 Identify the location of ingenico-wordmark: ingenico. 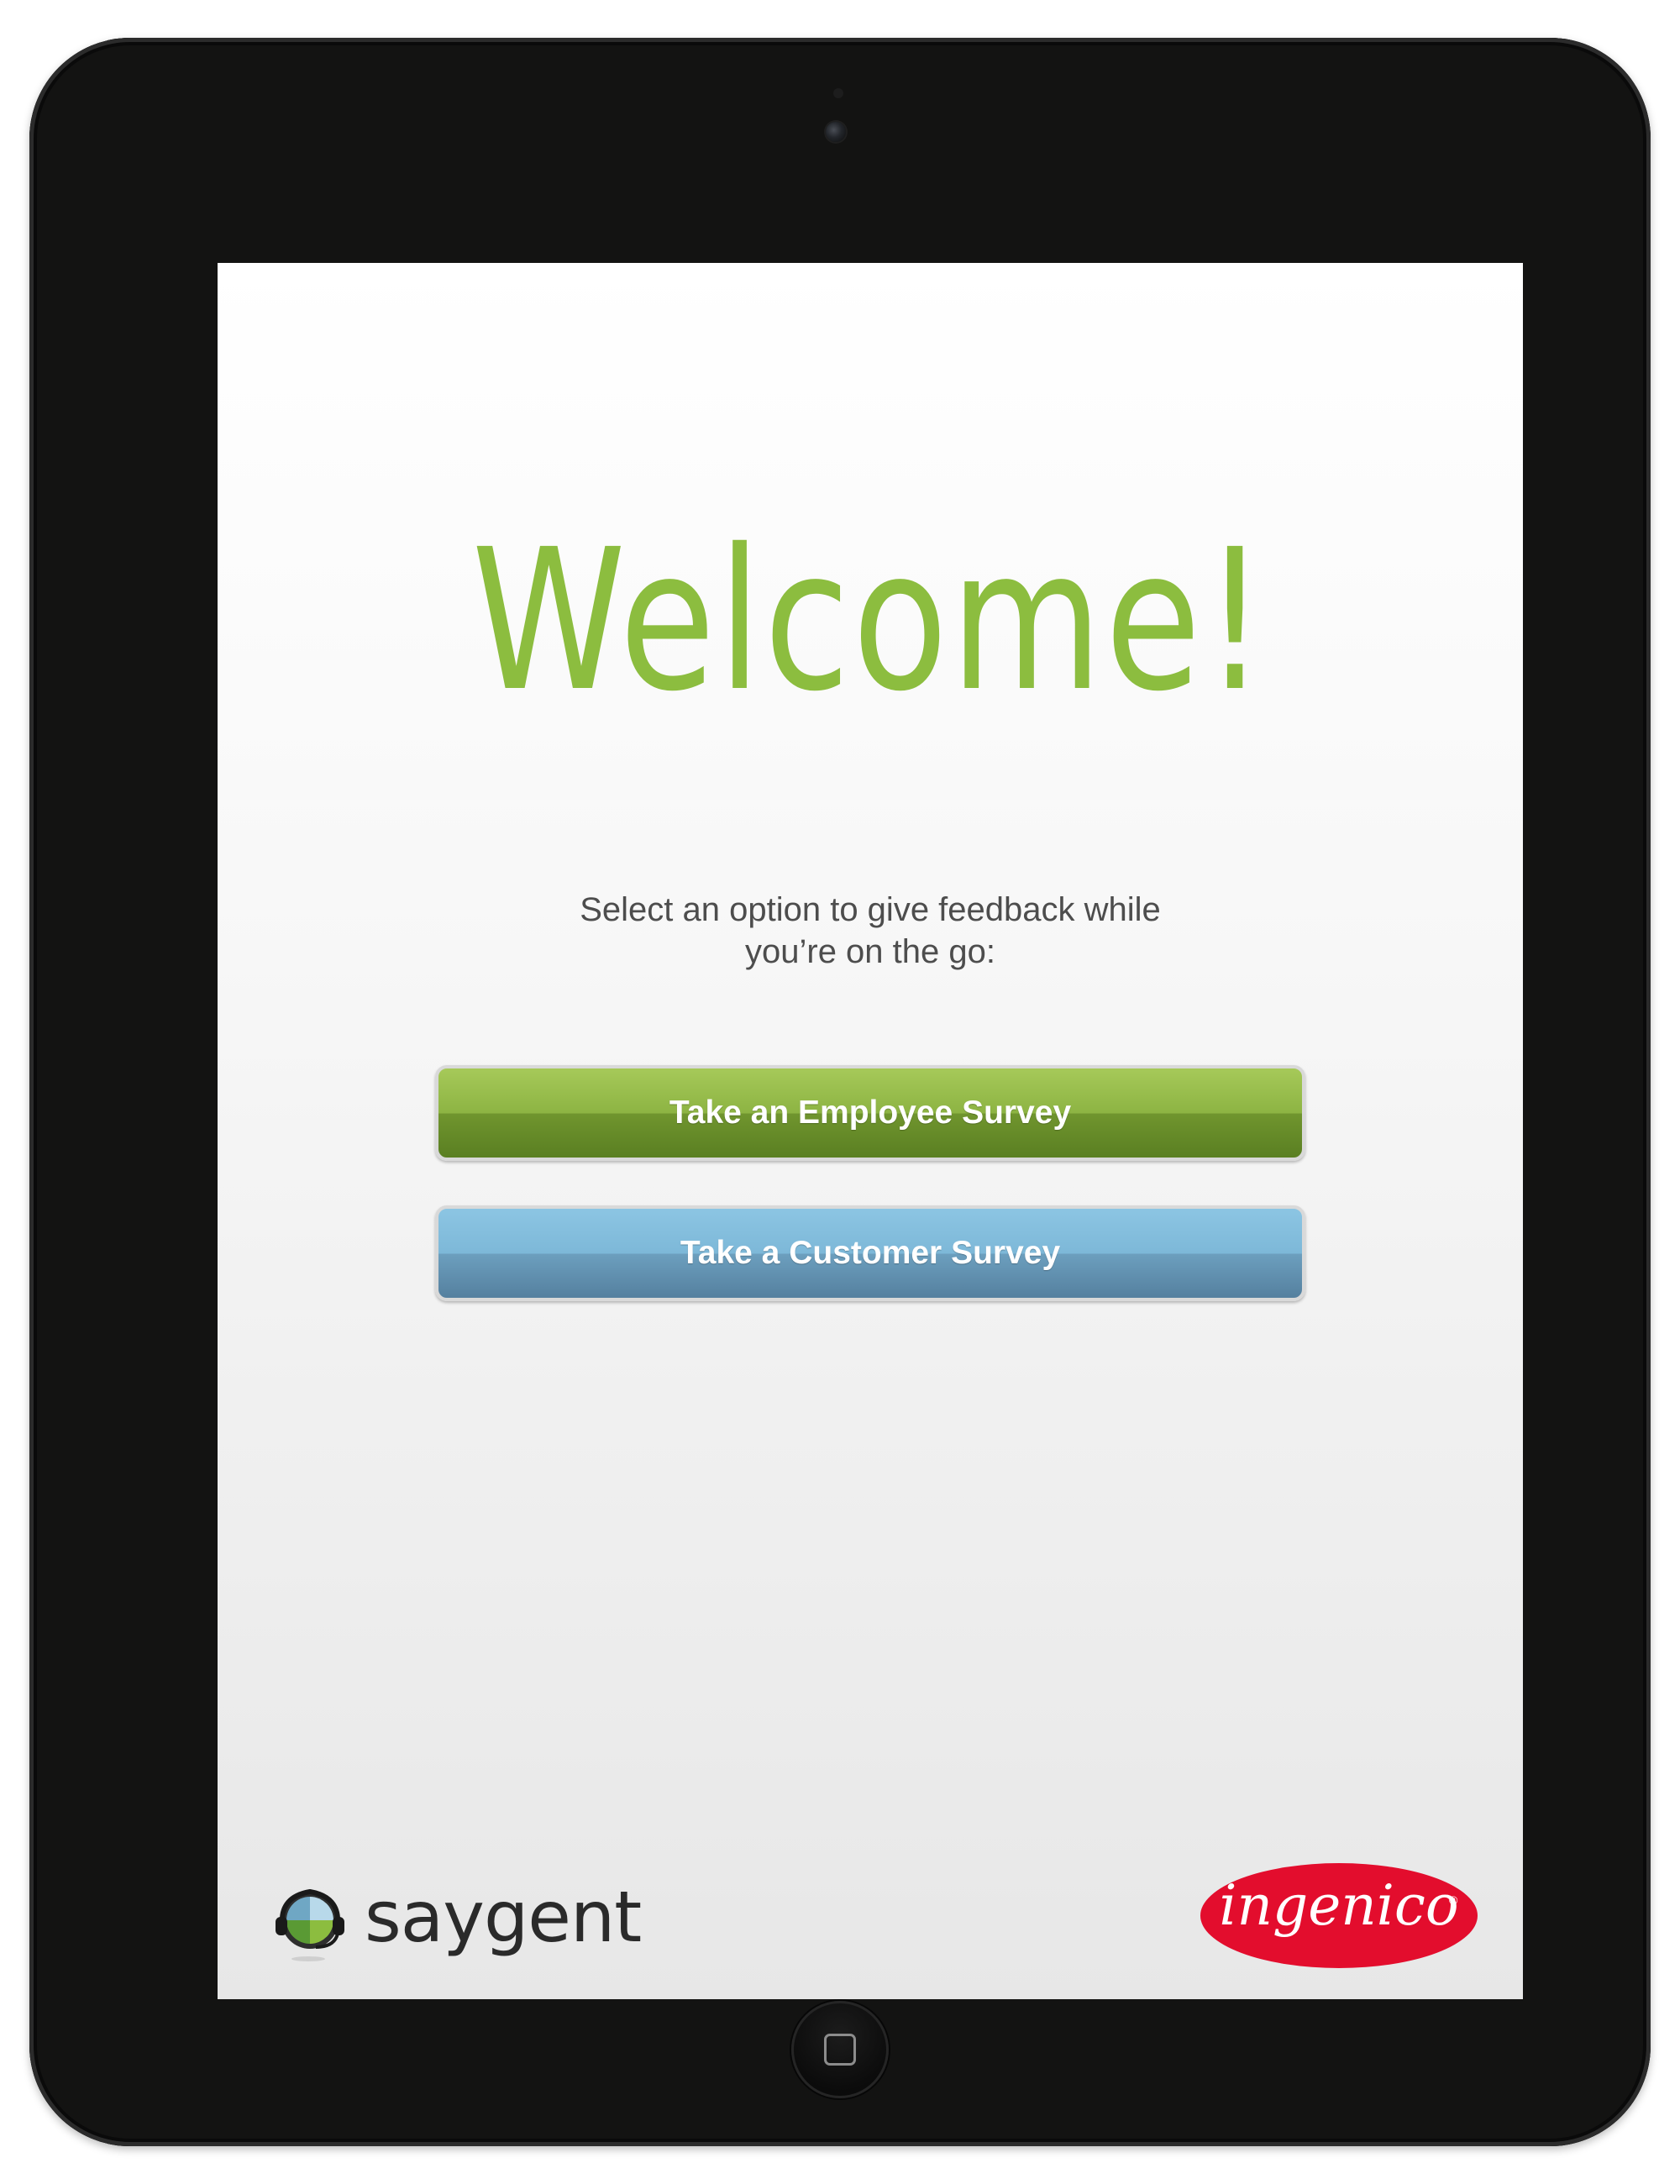
(1339, 1905).